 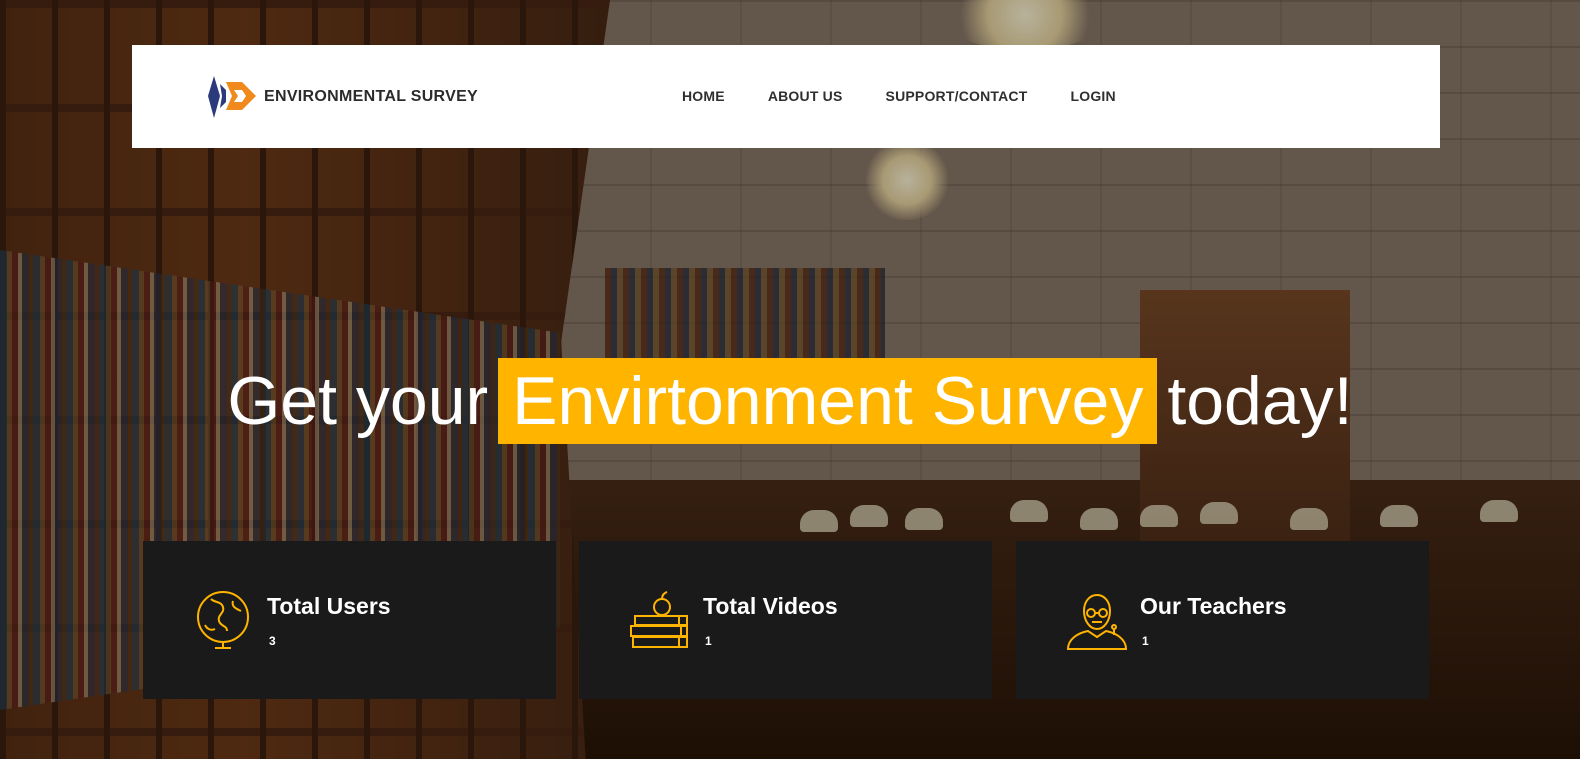 I want to click on globe-icon, so click(x=223, y=621).